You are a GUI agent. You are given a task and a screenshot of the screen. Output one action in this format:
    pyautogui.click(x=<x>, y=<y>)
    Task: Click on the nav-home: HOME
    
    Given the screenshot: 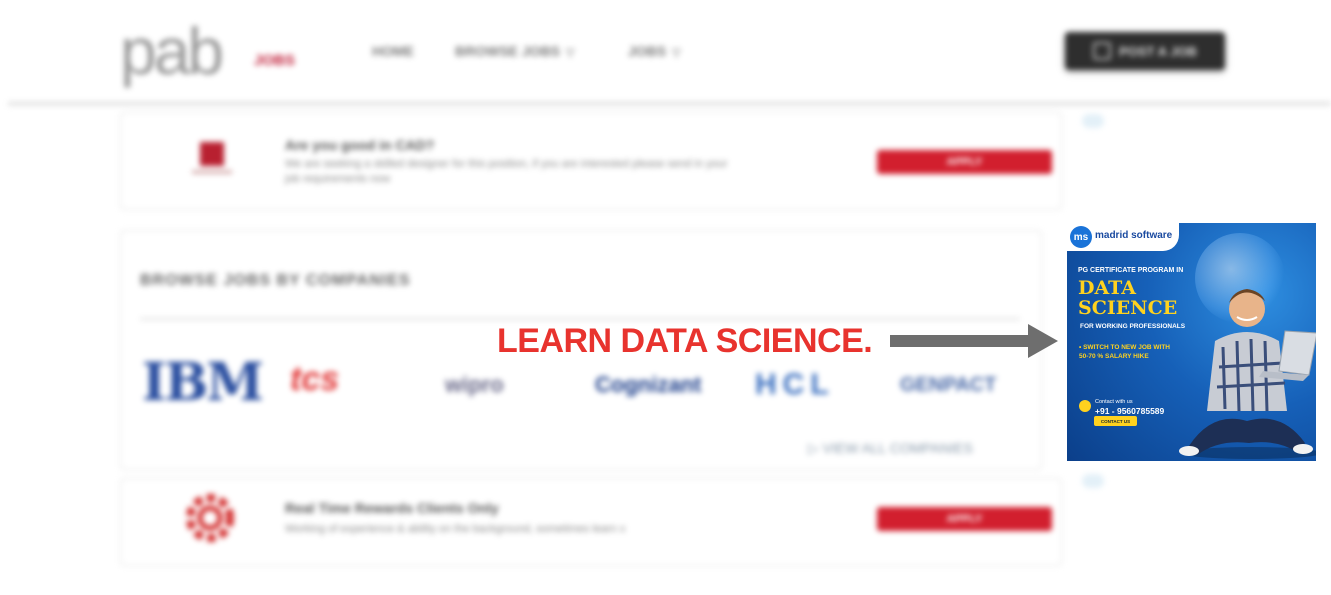 What is the action you would take?
    pyautogui.click(x=393, y=51)
    